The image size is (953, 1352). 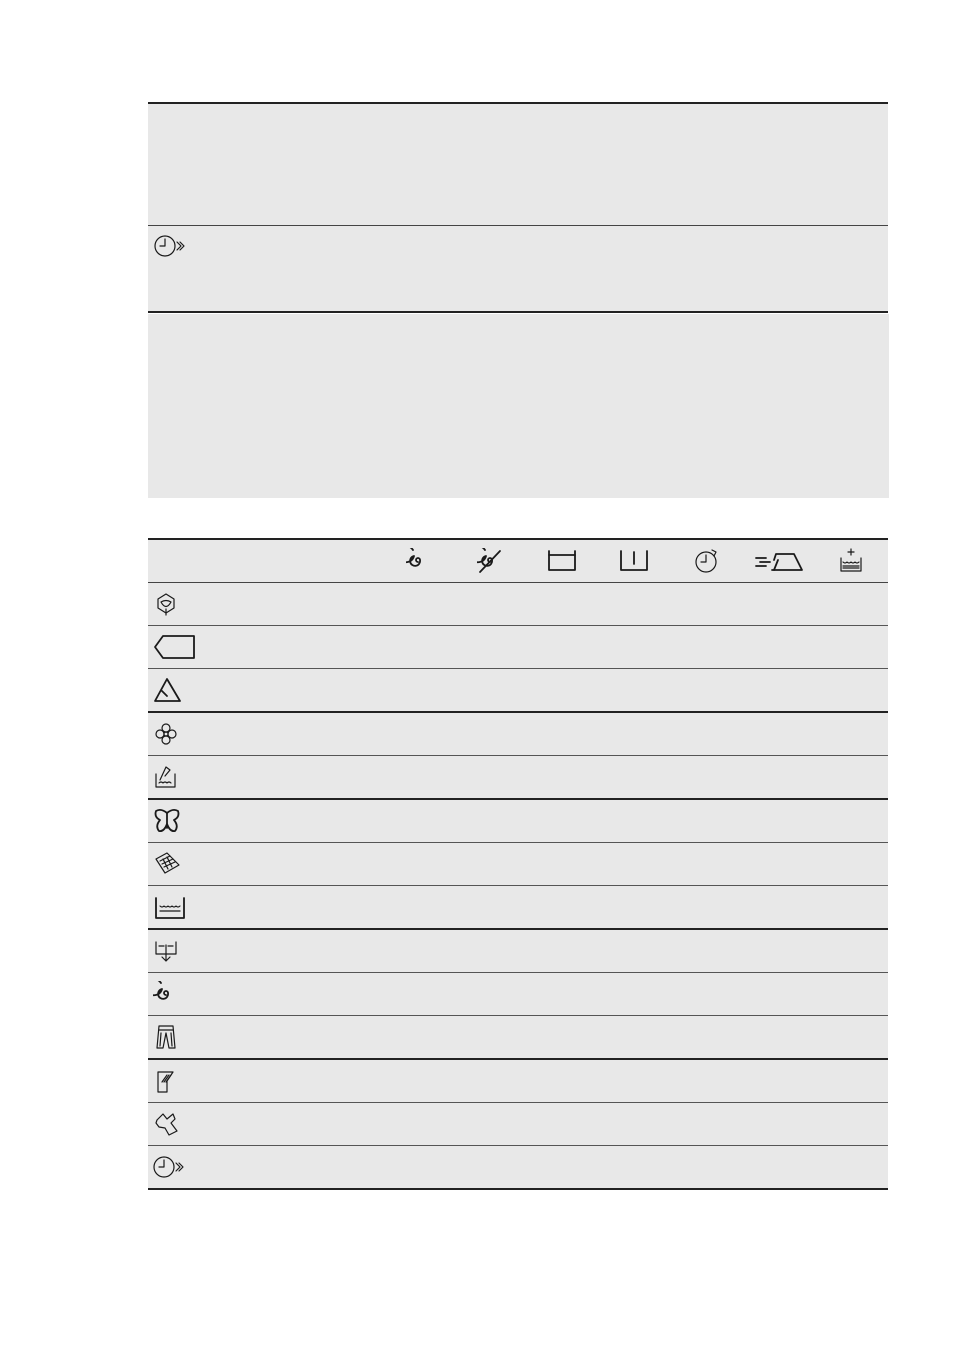 I want to click on synthetics-icon, so click(x=168, y=690).